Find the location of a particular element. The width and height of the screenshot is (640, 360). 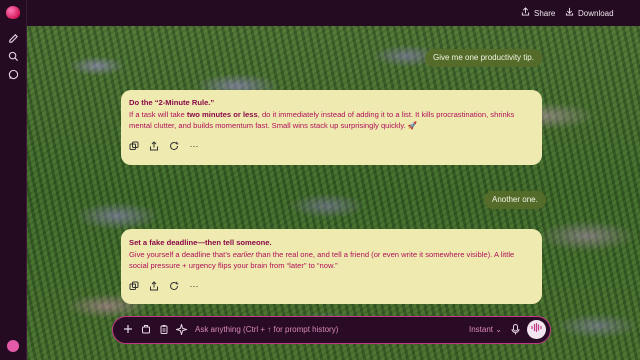

chevron-down-icon: ⌄ is located at coordinates (498, 329).